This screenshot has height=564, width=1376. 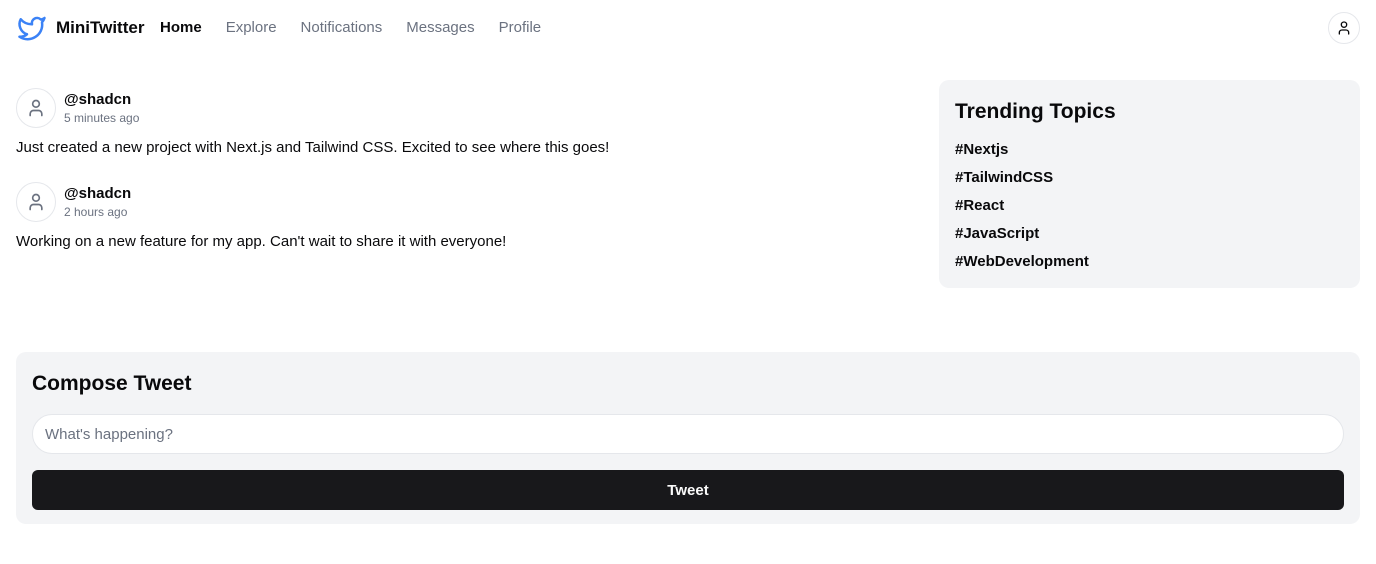 What do you see at coordinates (96, 212) in the screenshot?
I see `tweet-time: 2 hours ago` at bounding box center [96, 212].